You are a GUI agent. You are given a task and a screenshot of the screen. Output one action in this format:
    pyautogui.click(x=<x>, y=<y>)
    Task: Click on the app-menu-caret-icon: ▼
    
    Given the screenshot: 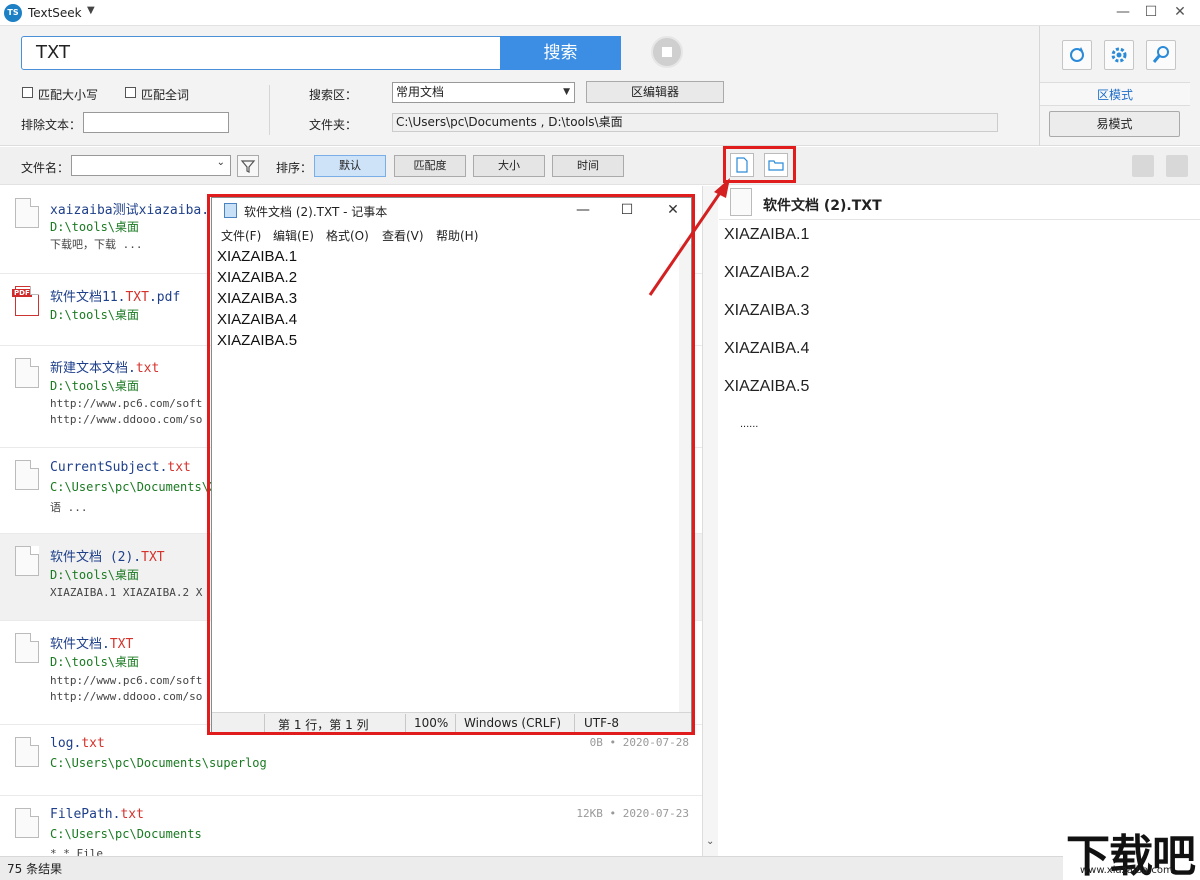 What is the action you would take?
    pyautogui.click(x=91, y=10)
    